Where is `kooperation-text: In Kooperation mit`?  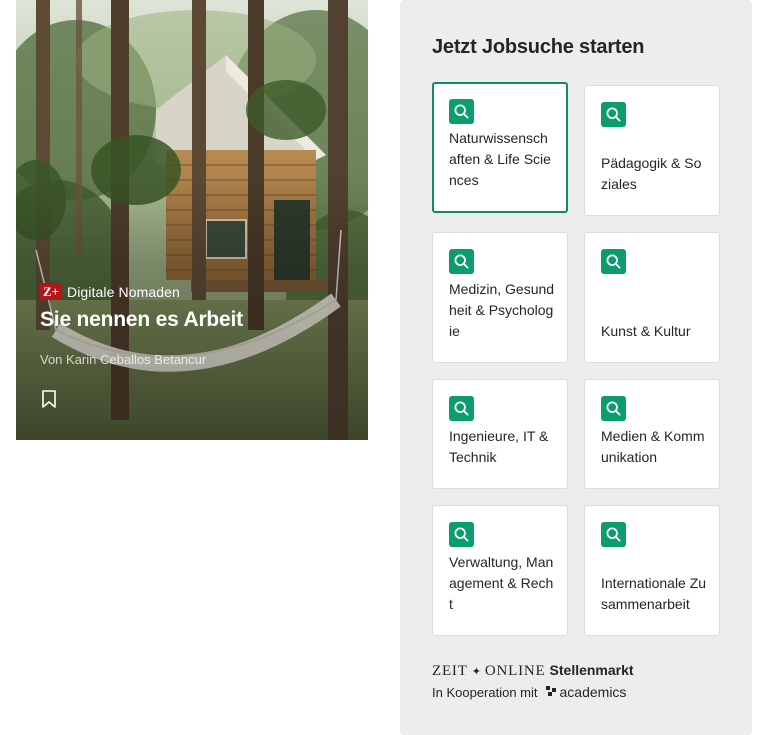
kooperation-text: In Kooperation mit is located at coordinates (485, 692).